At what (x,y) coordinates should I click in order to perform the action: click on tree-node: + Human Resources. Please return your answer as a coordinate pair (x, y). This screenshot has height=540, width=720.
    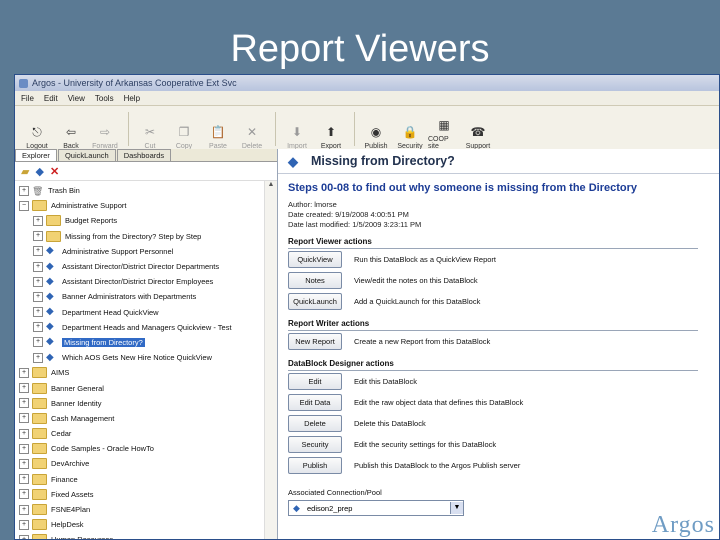
    Looking at the image, I should click on (148, 536).